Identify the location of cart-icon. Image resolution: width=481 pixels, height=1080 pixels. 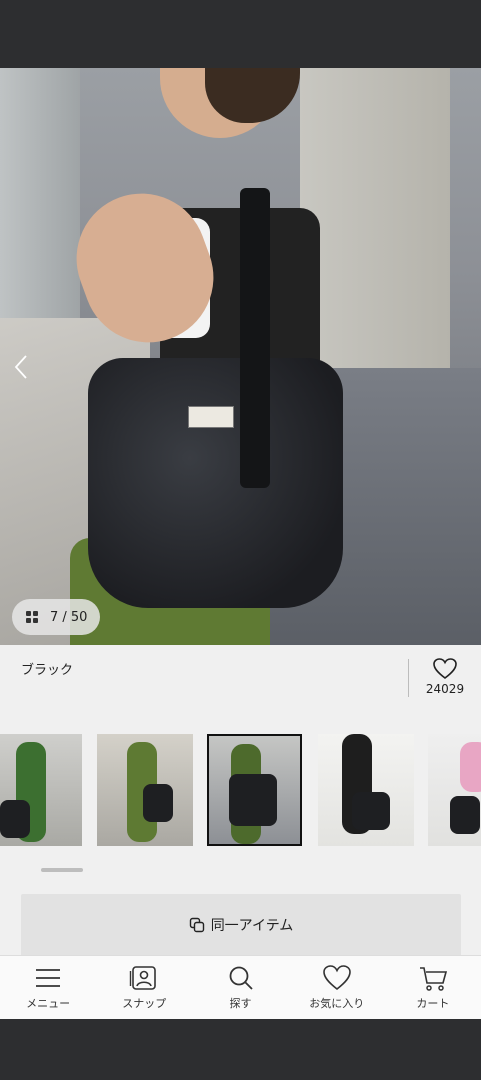
(433, 979).